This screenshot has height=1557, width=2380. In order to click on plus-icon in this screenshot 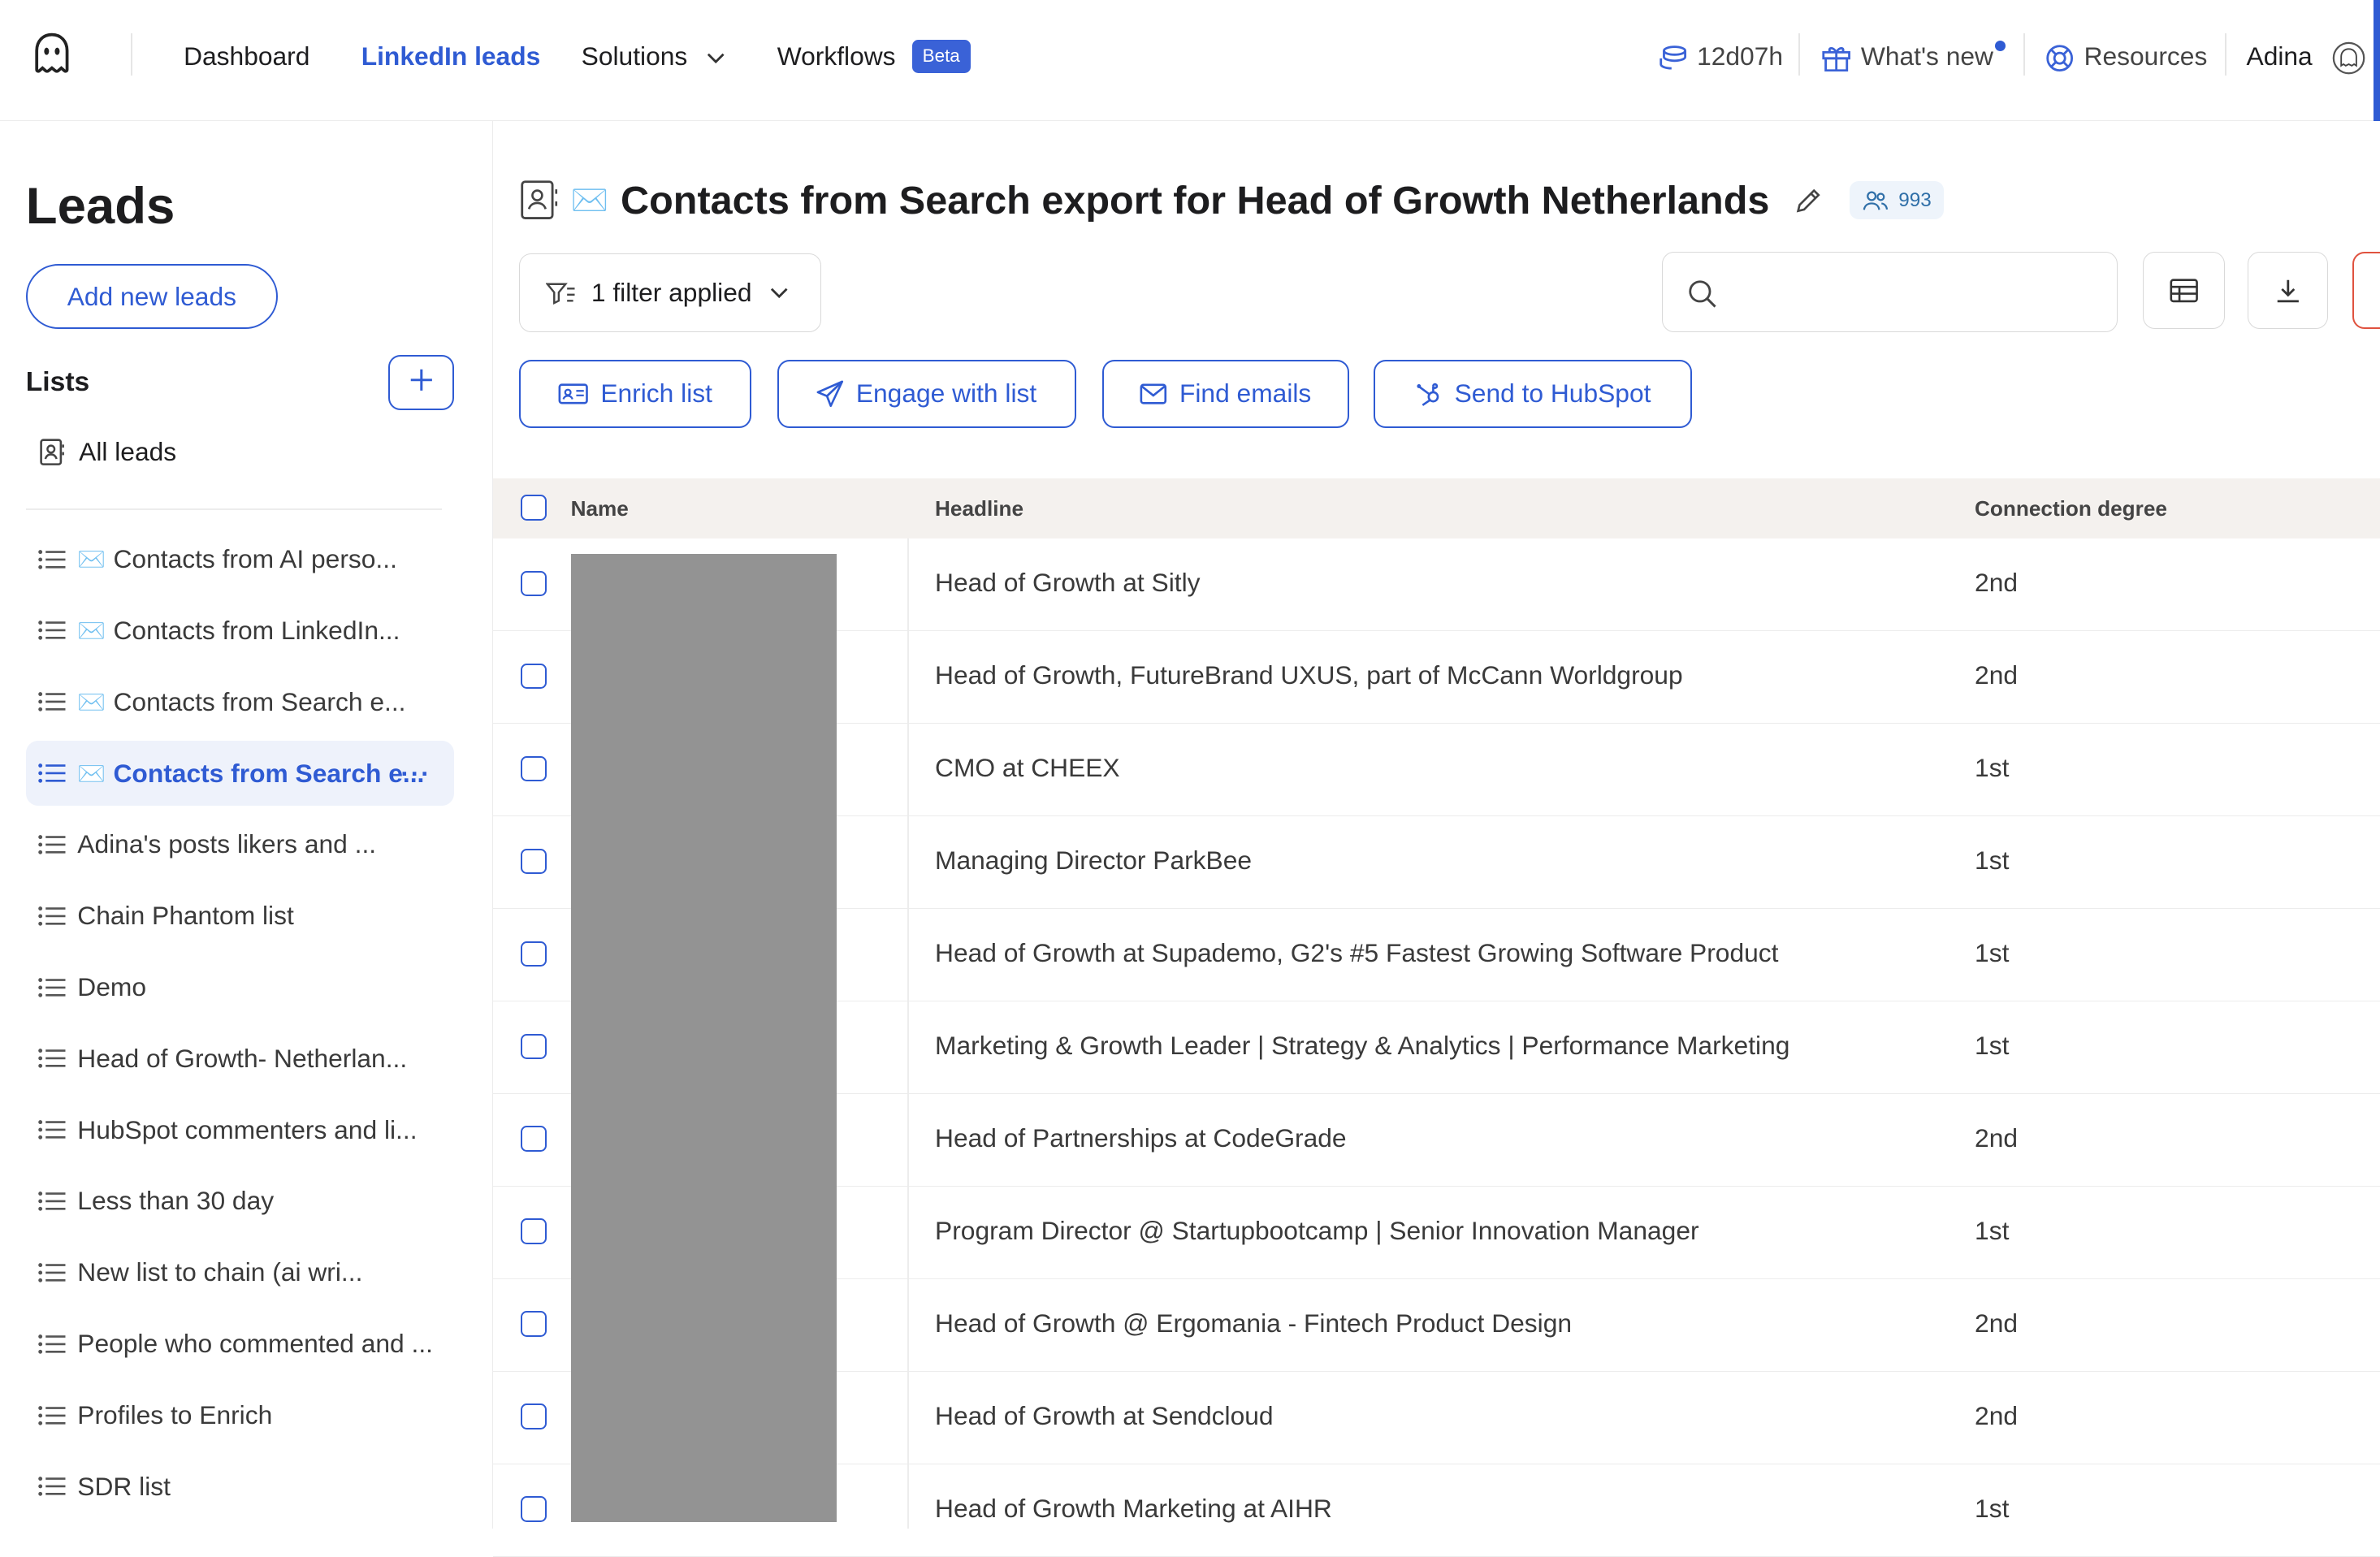, I will do `click(421, 380)`.